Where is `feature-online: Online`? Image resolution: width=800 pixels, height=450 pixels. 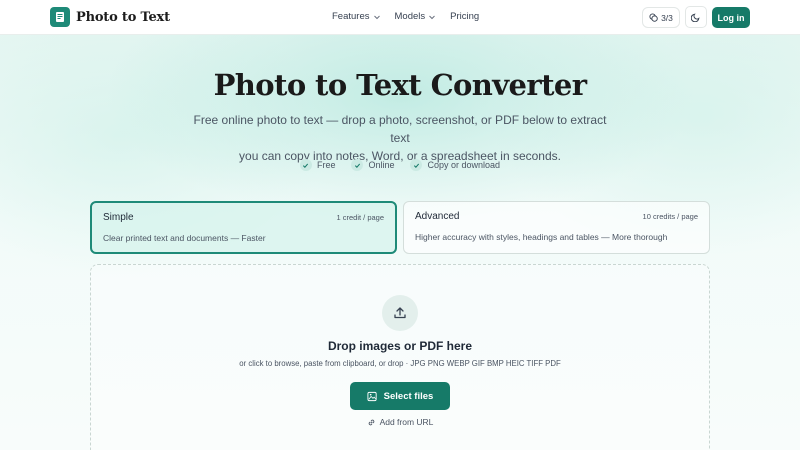
feature-online: Online is located at coordinates (372, 165).